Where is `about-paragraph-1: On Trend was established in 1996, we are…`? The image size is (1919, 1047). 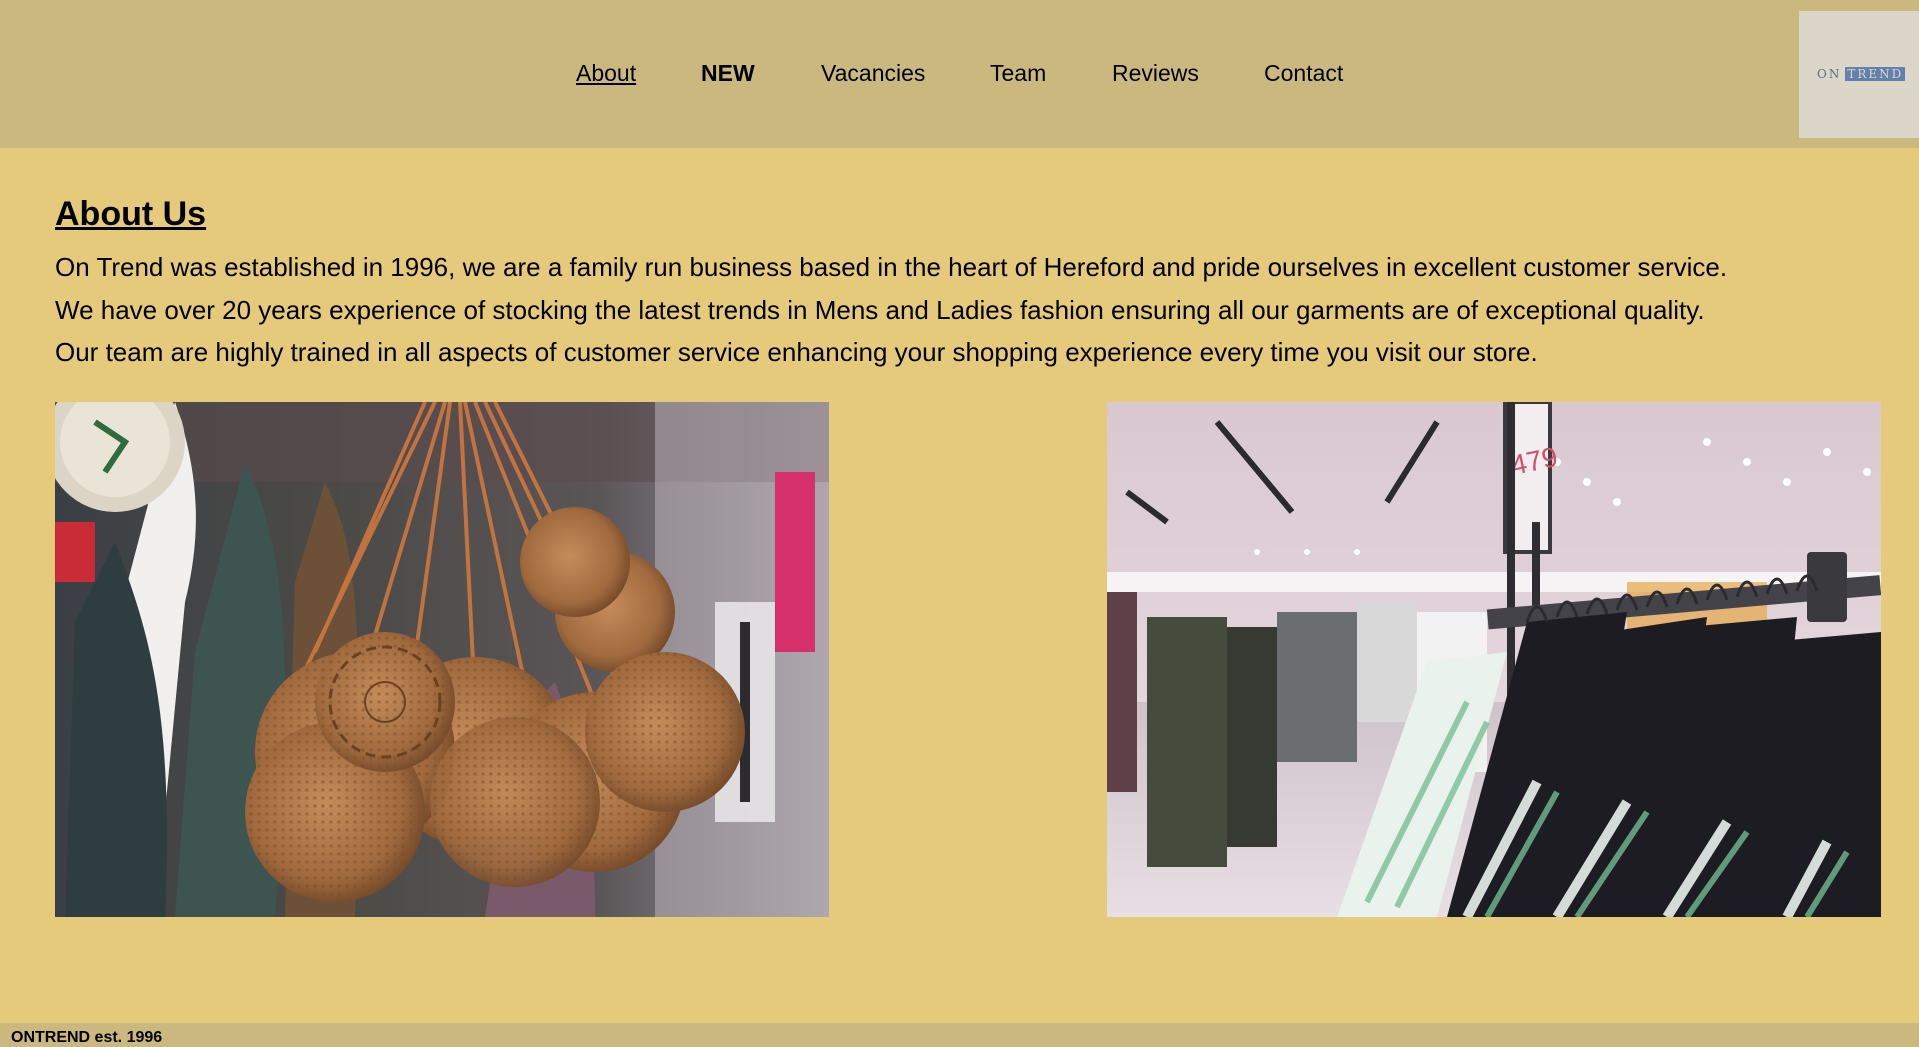 about-paragraph-1: On Trend was established in 1996, we are… is located at coordinates (891, 267).